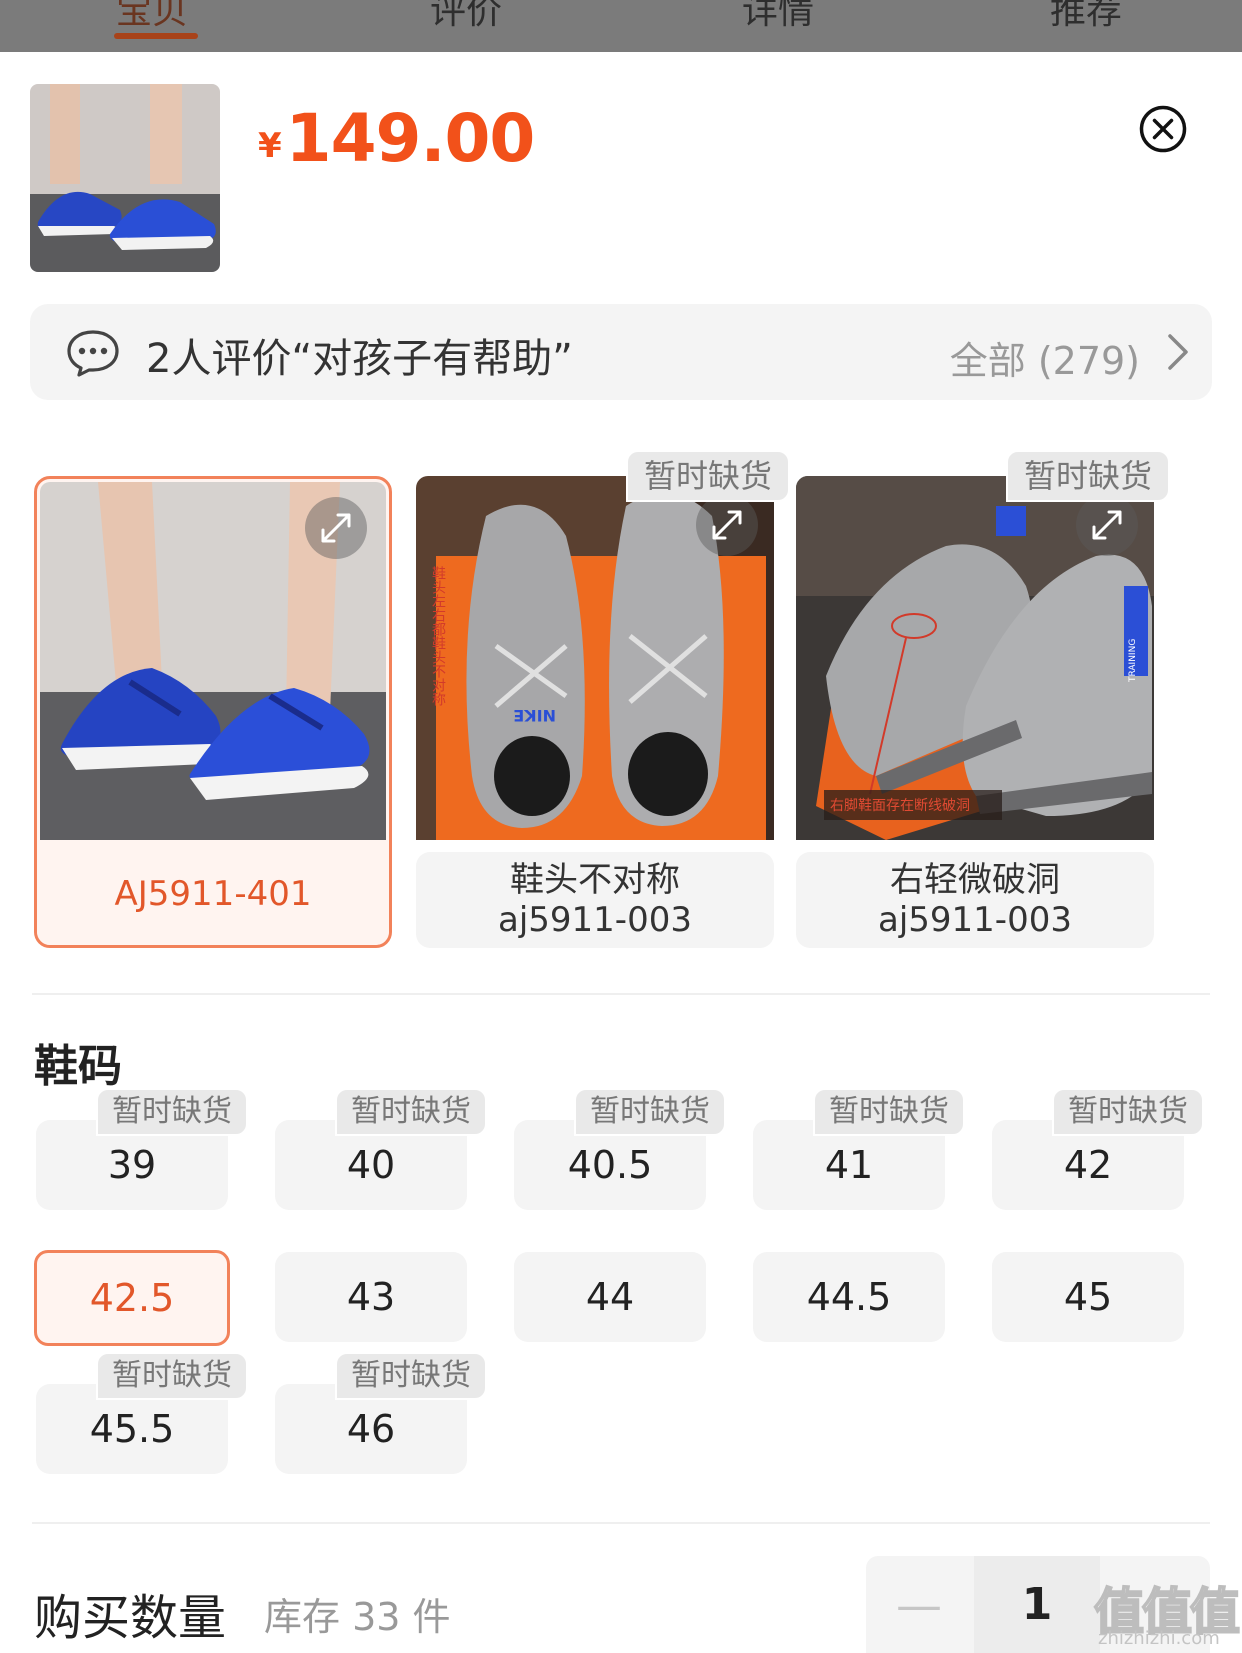 The image size is (1242, 1653). I want to click on size-label: 46, so click(371, 1429).